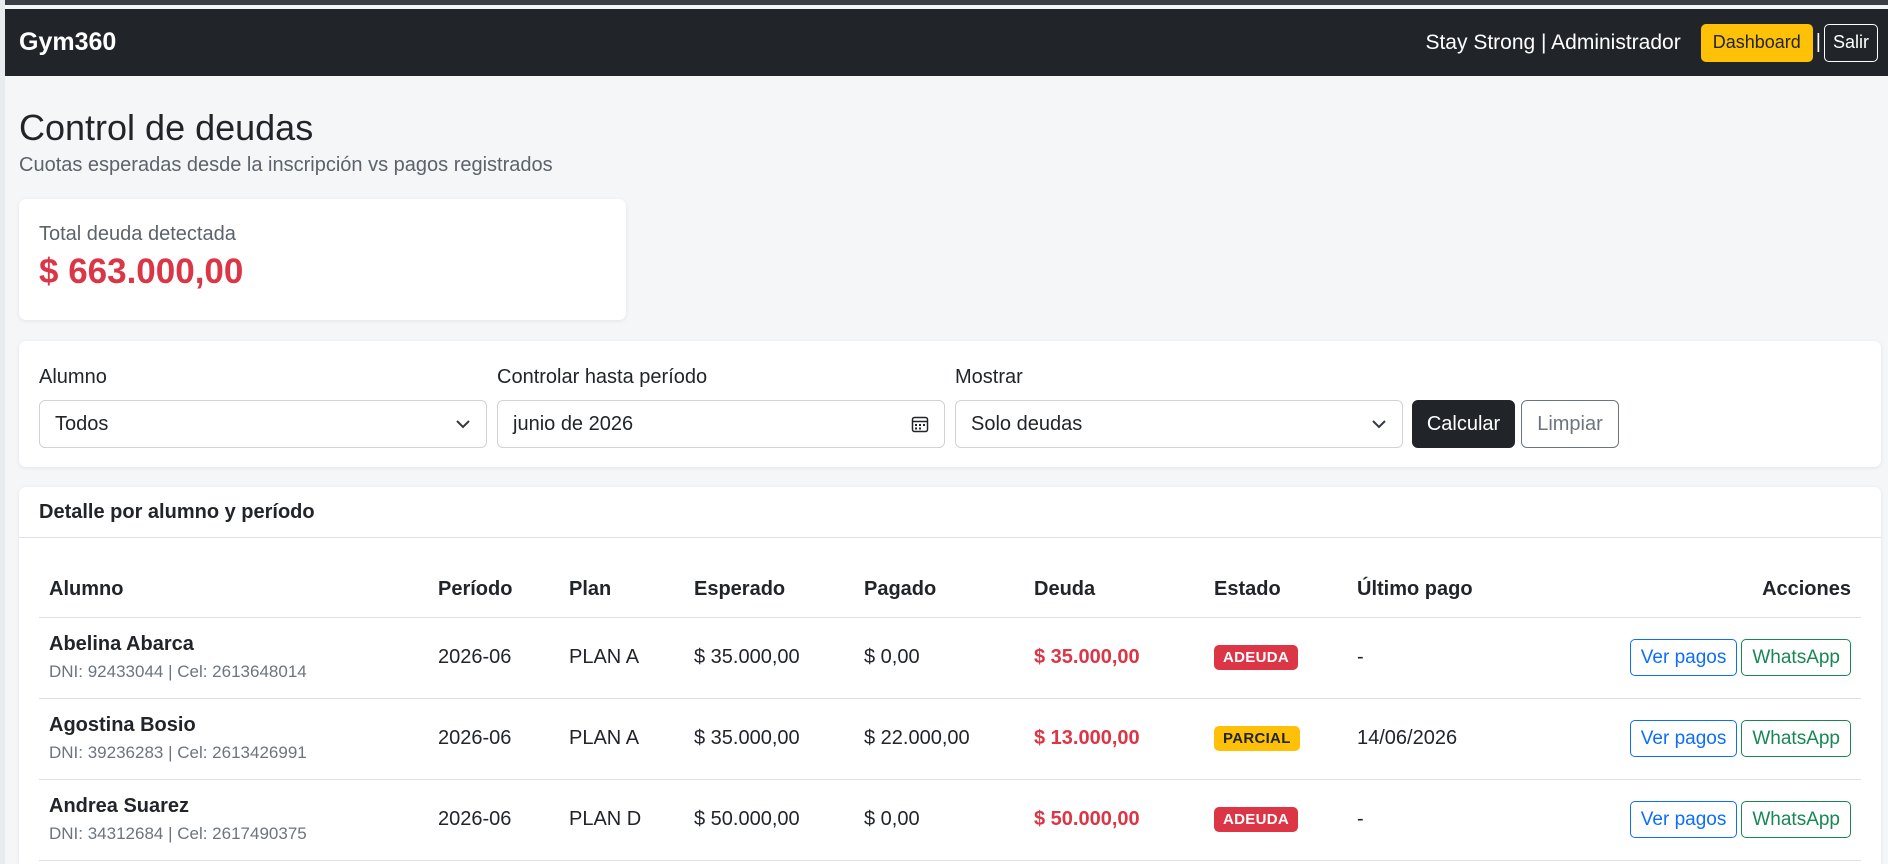  I want to click on window-top-border, so click(944, 2).